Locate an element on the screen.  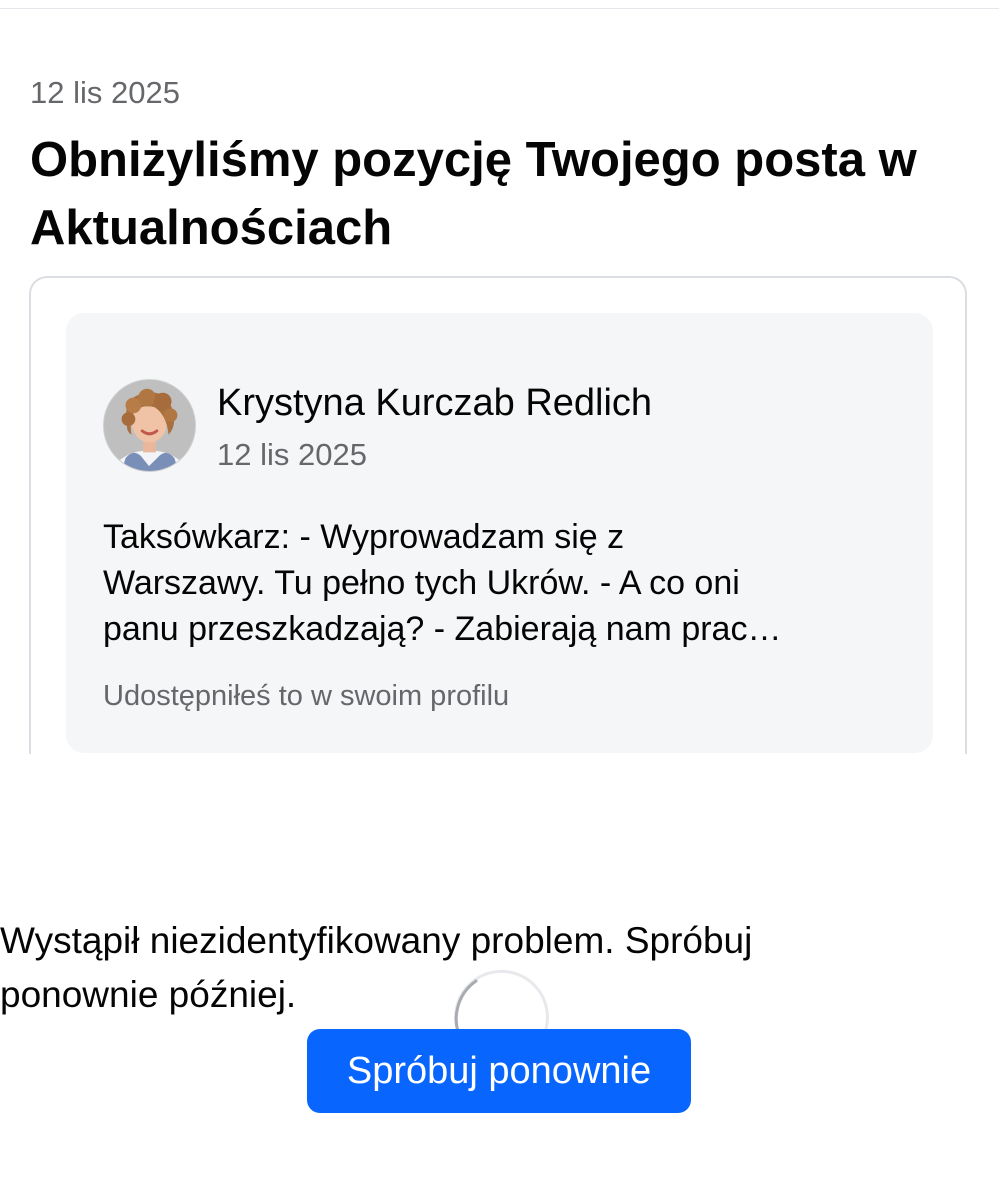
post-text-line: Taksówkarz: - Wyprowadzam się z is located at coordinates (364, 537).